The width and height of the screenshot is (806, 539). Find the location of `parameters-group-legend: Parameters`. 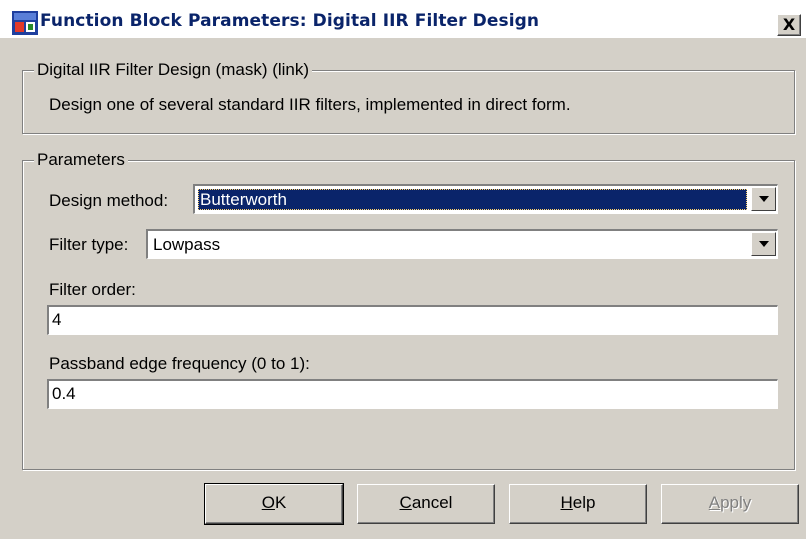

parameters-group-legend: Parameters is located at coordinates (81, 160).